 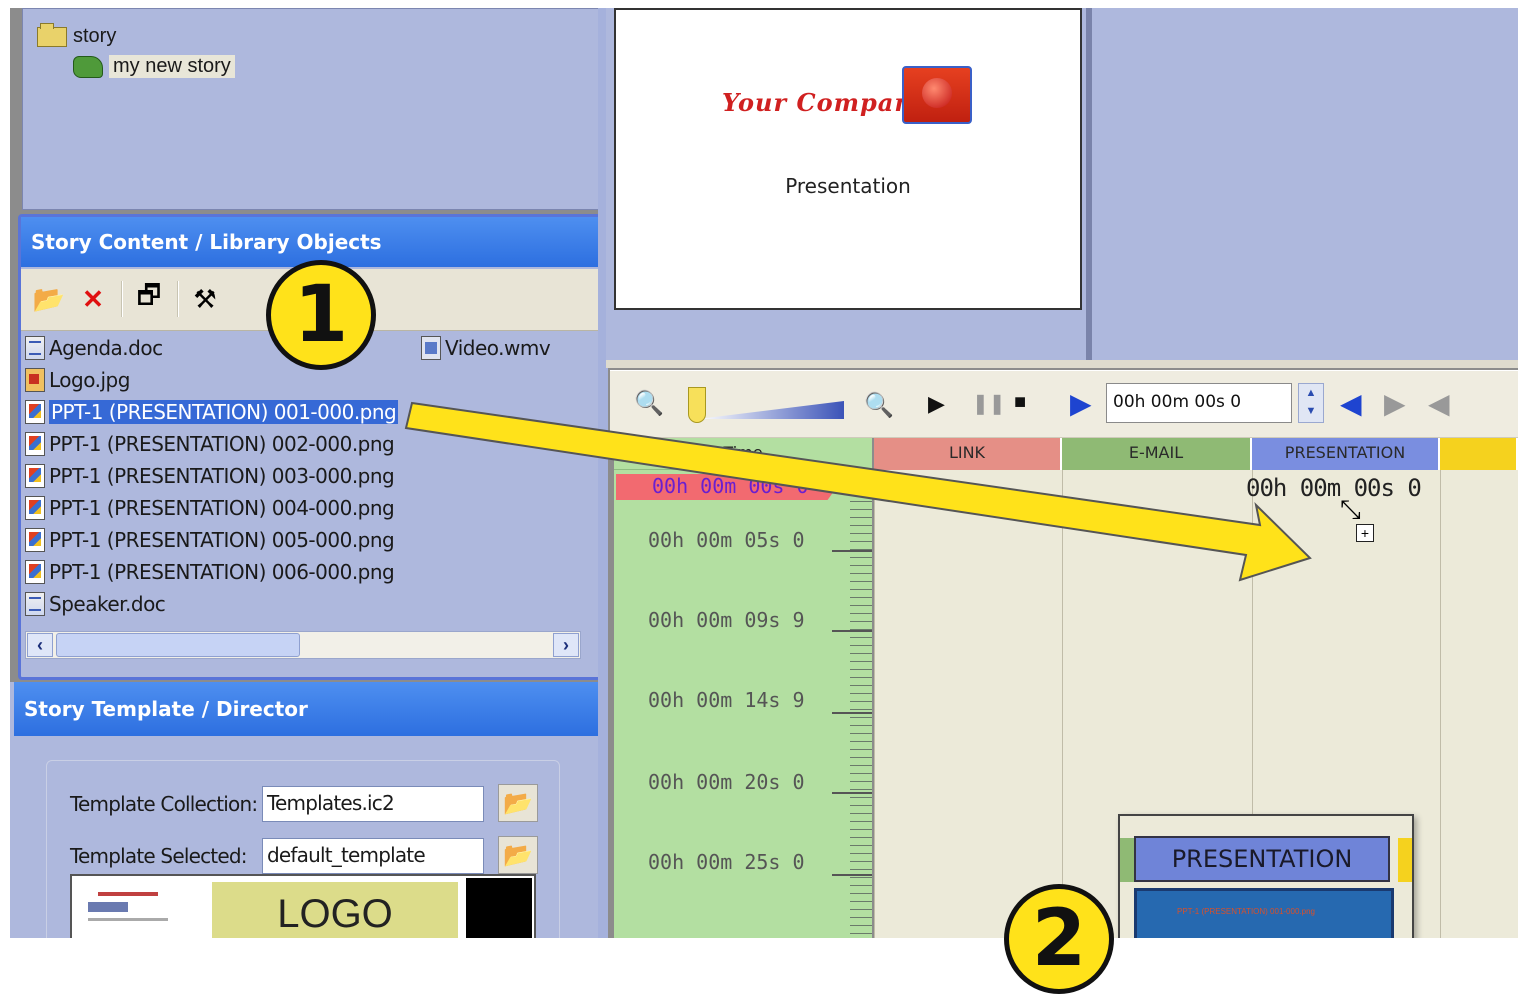 I want to click on file-name: PPT-1 (PRESENTATION) 002-000.png, so click(x=222, y=444).